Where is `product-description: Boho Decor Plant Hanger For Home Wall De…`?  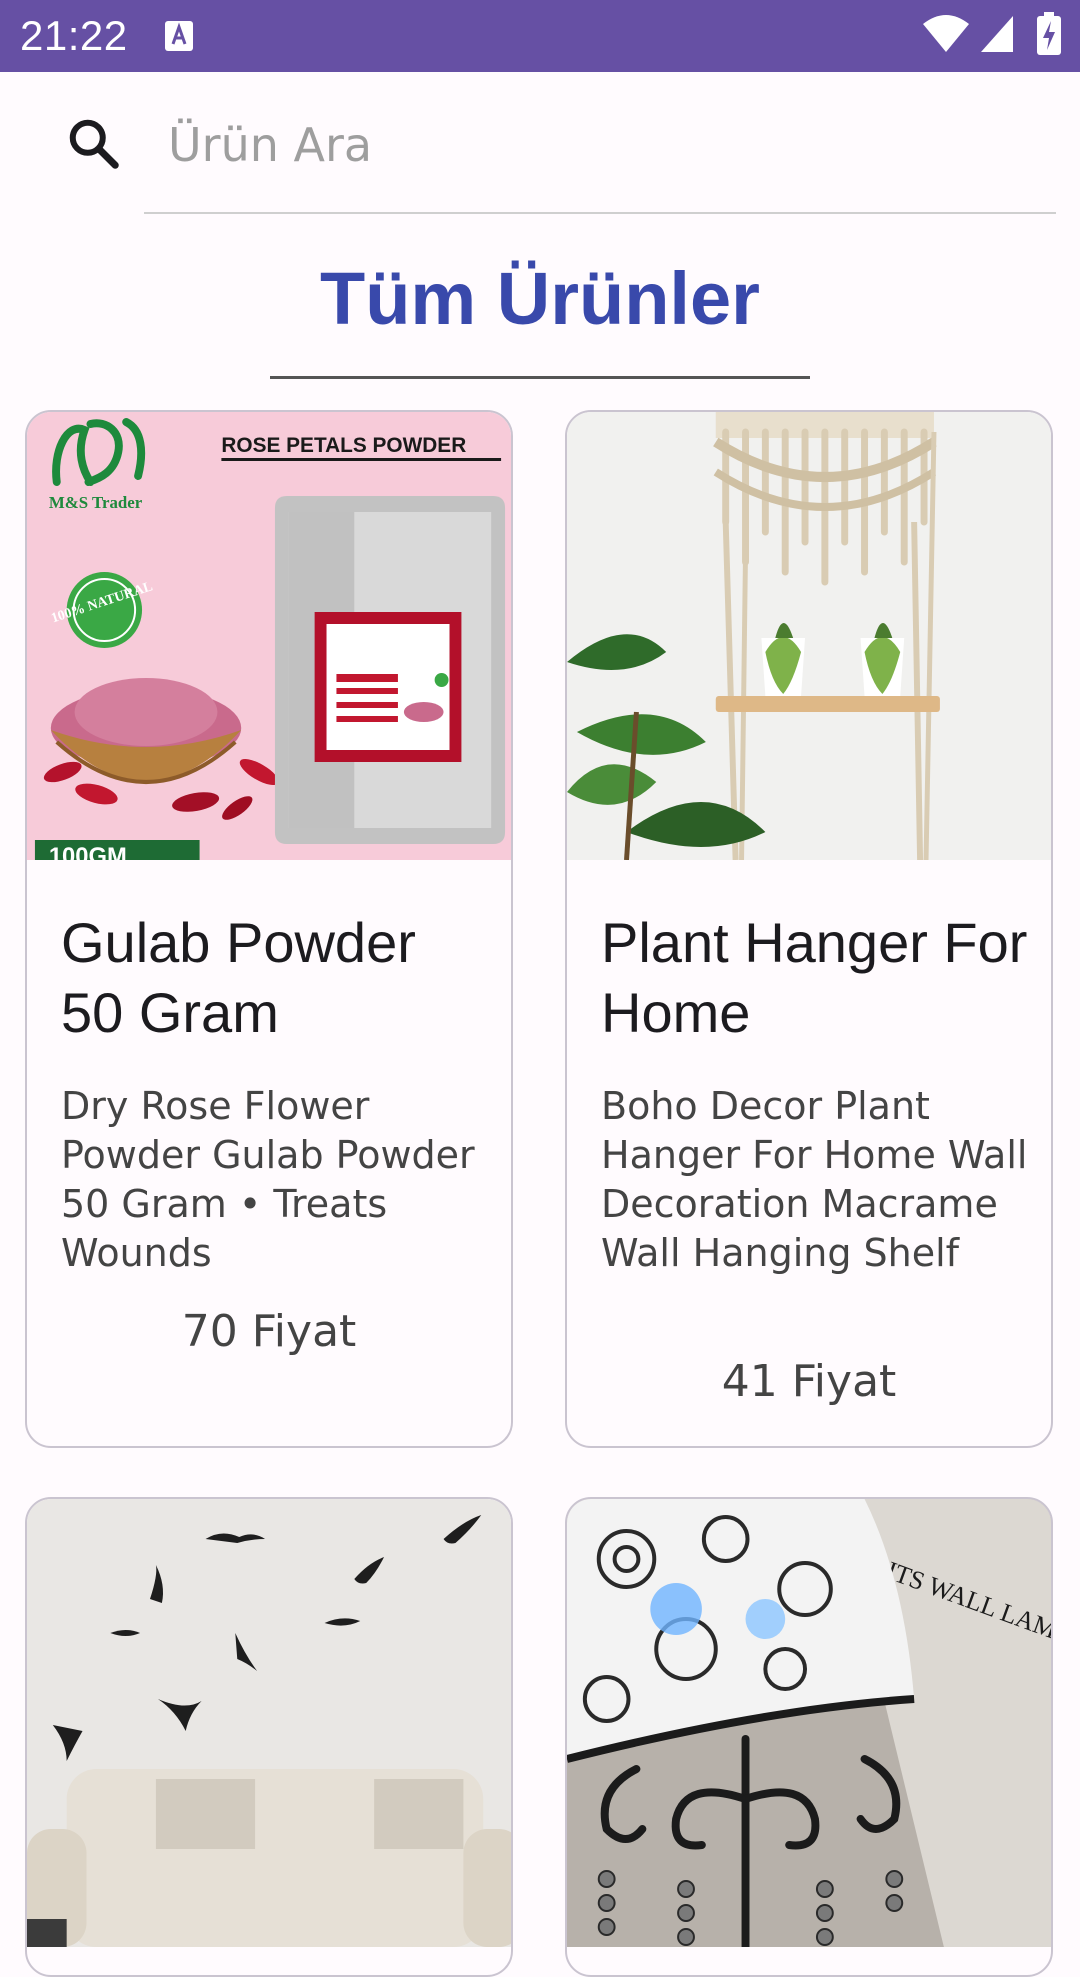 product-description: Boho Decor Plant Hanger For Home Wall De… is located at coordinates (814, 1179).